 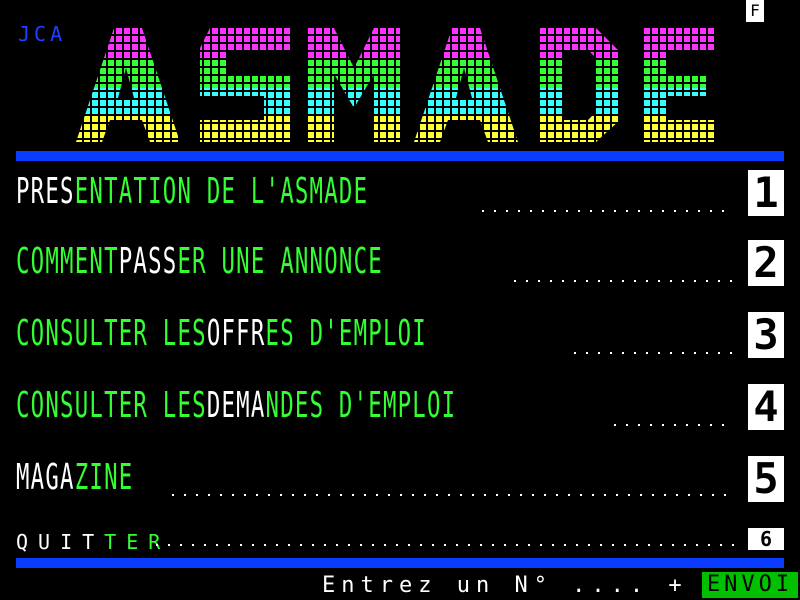 What do you see at coordinates (766, 539) in the screenshot?
I see `number-key-6: 6` at bounding box center [766, 539].